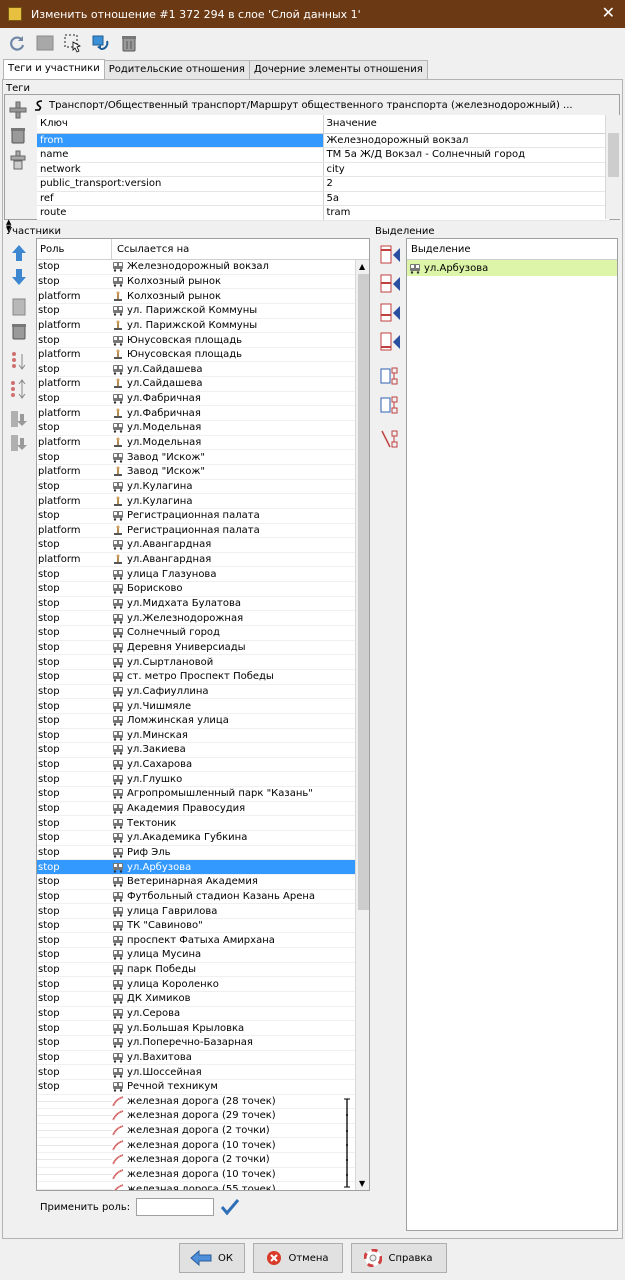 The height and width of the screenshot is (1280, 625). I want to click on member-row: stop улица Мусина, so click(203, 955).